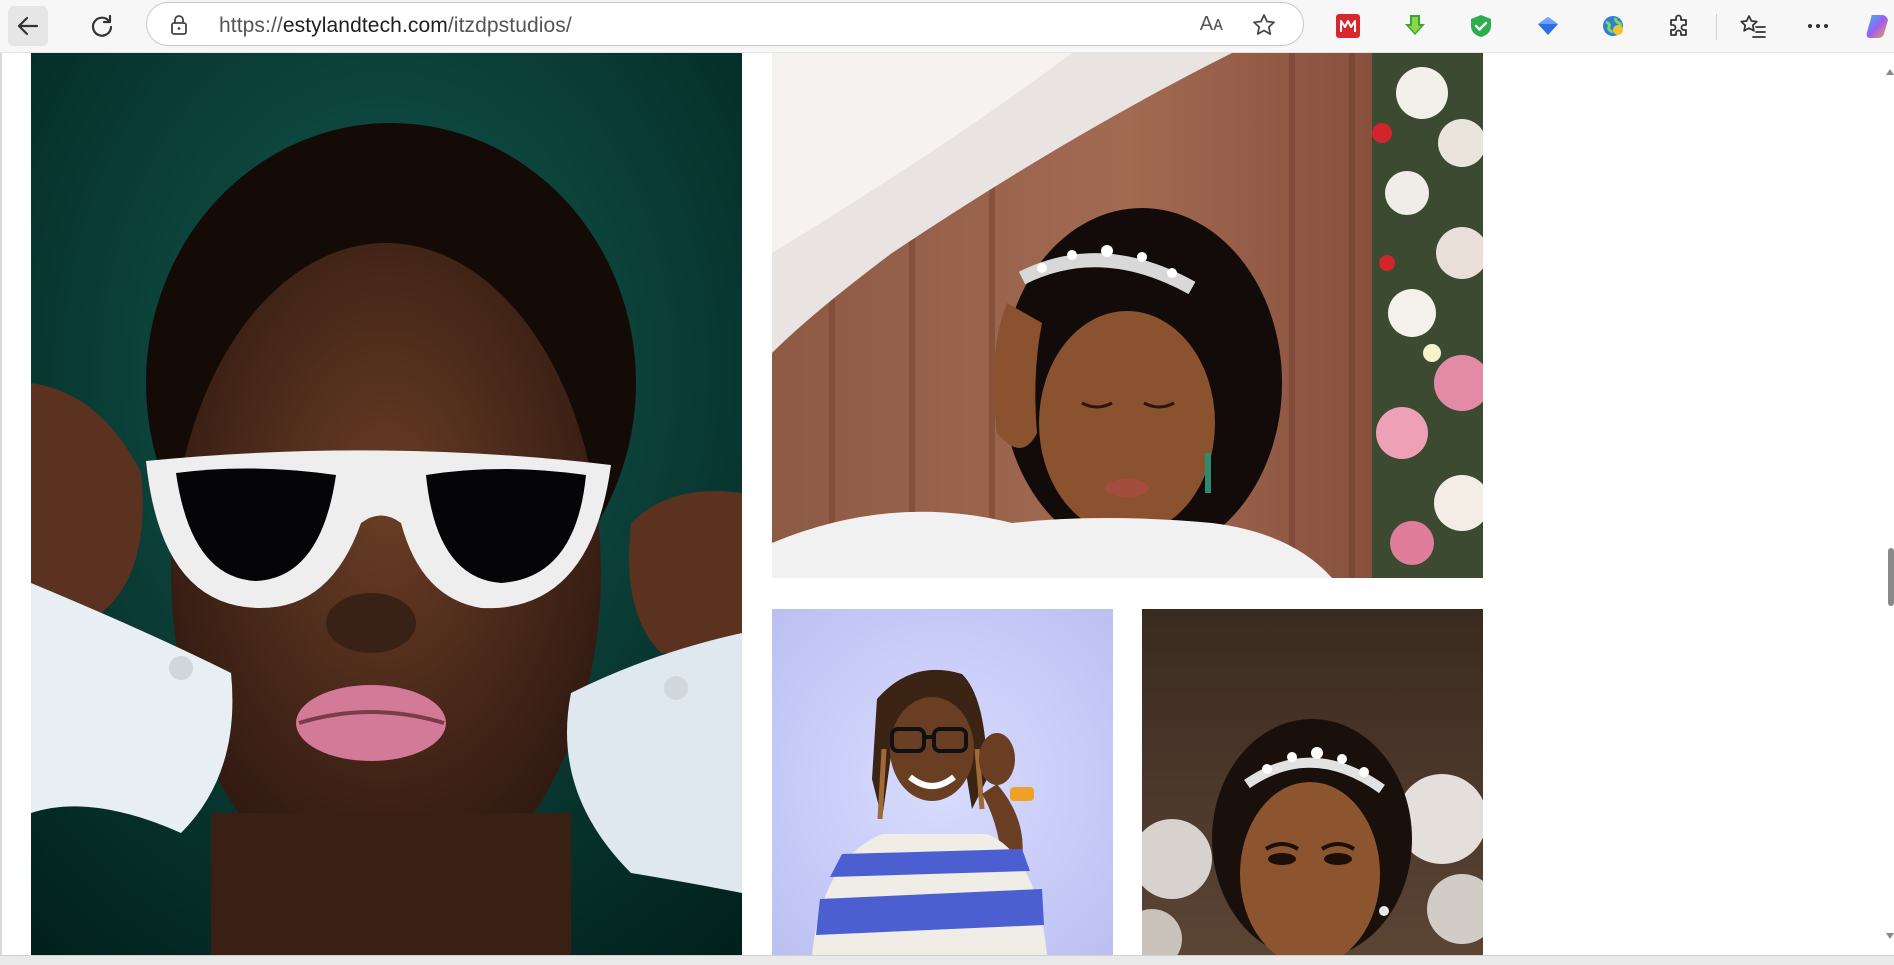  I want to click on diamond-extension-icon, so click(1548, 26).